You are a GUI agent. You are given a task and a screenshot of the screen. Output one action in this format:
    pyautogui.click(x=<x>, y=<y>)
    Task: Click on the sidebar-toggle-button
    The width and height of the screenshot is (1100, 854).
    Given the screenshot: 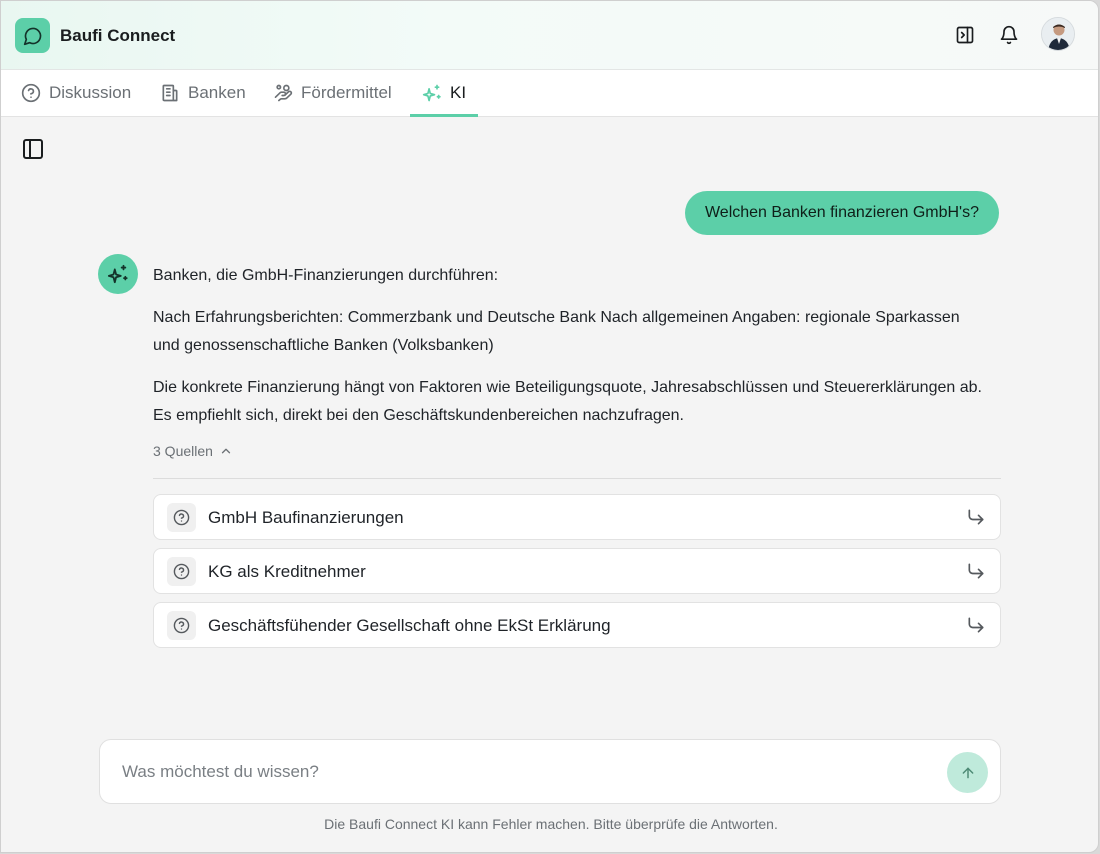 What is the action you would take?
    pyautogui.click(x=33, y=149)
    